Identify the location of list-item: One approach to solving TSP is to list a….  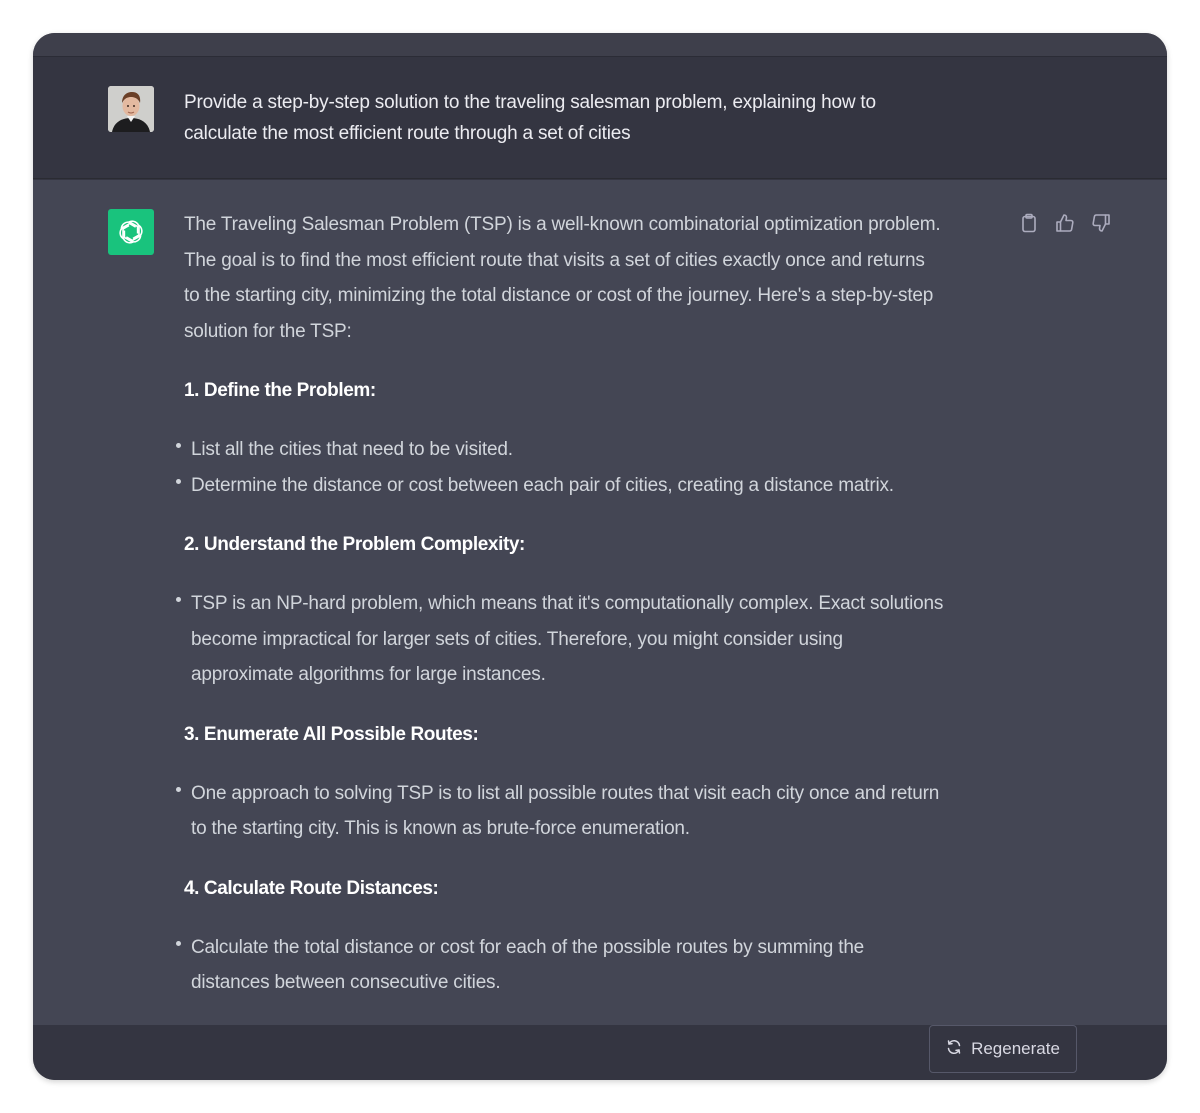
(595, 811).